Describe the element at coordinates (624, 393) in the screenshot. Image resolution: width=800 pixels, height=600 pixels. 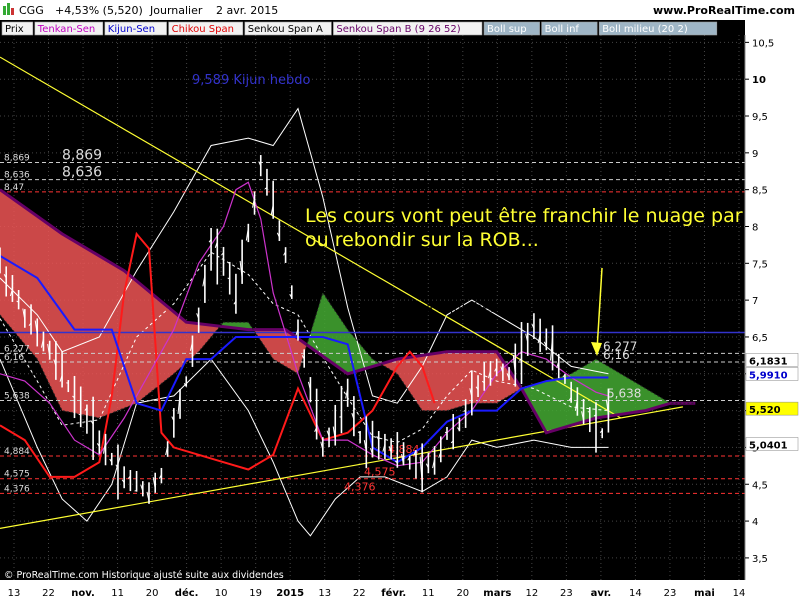
I see `level-value-label: 5,638` at that location.